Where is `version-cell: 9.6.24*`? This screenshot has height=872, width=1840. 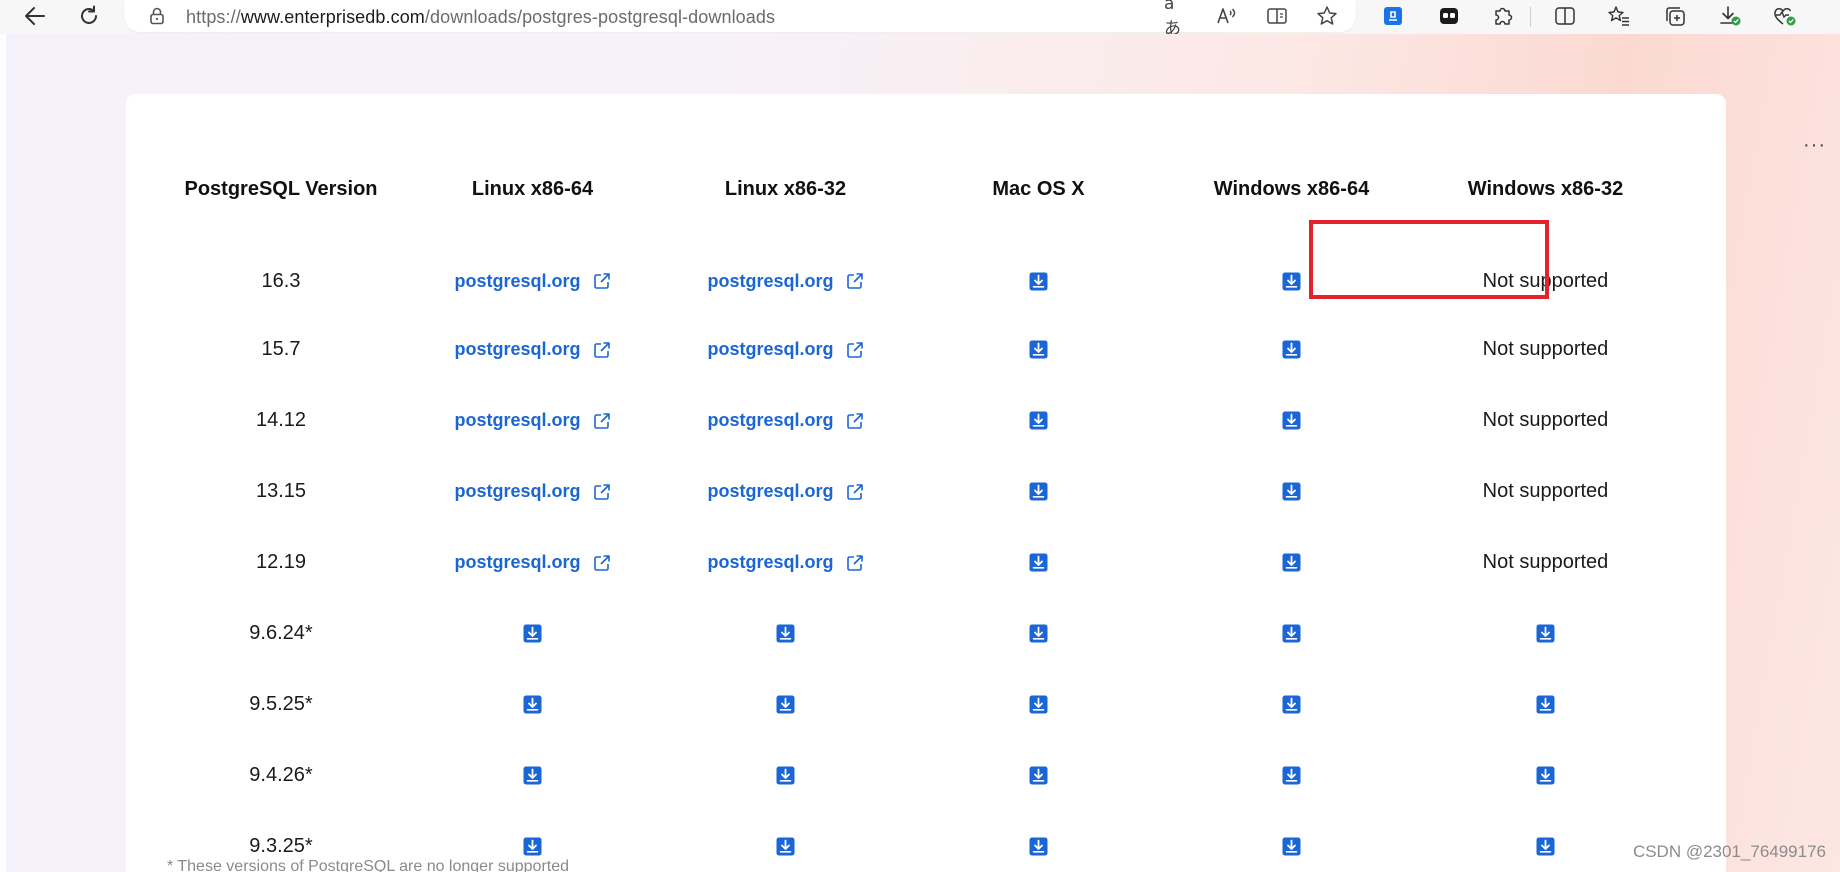 version-cell: 9.6.24* is located at coordinates (281, 633).